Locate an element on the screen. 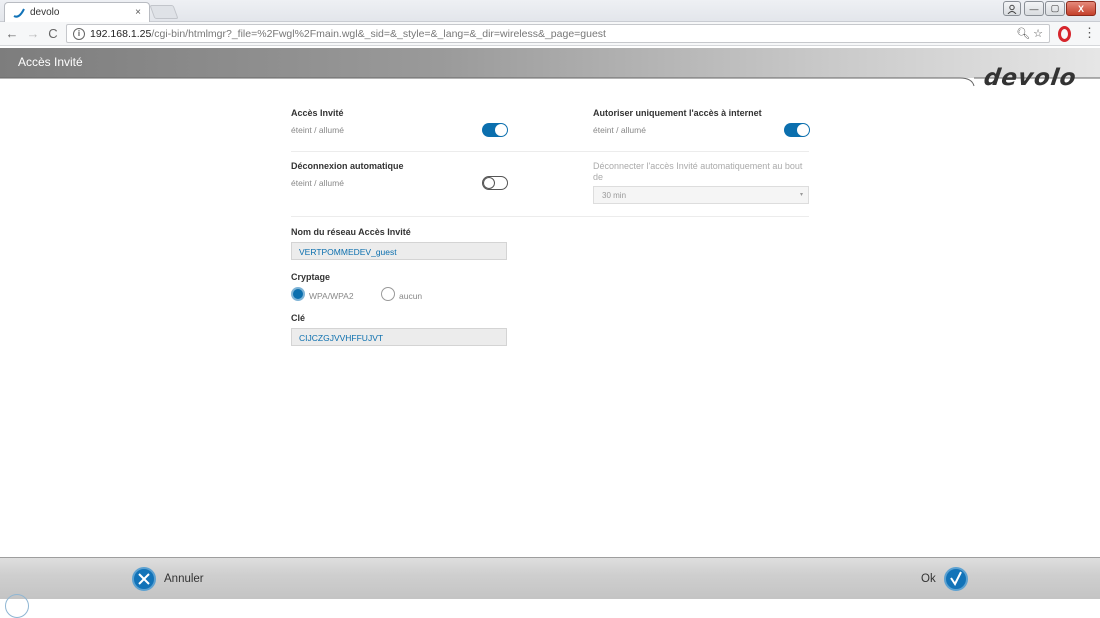 This screenshot has width=1100, height=618. cancel-label: Annuler is located at coordinates (184, 579).